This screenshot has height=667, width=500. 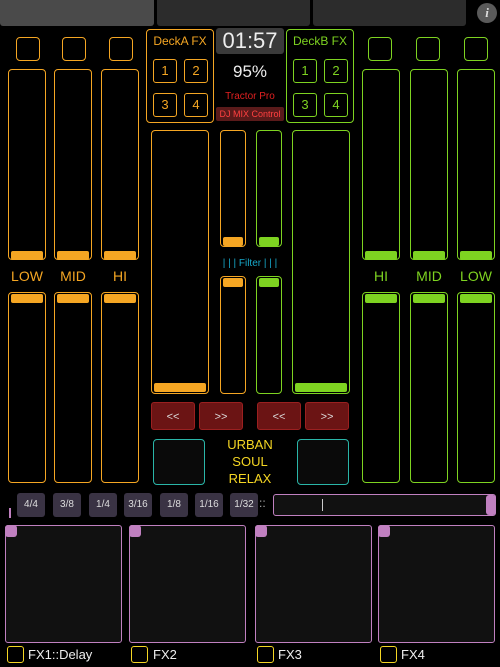 I want to click on deck-b-fx-button-2: 2, so click(x=336, y=71).